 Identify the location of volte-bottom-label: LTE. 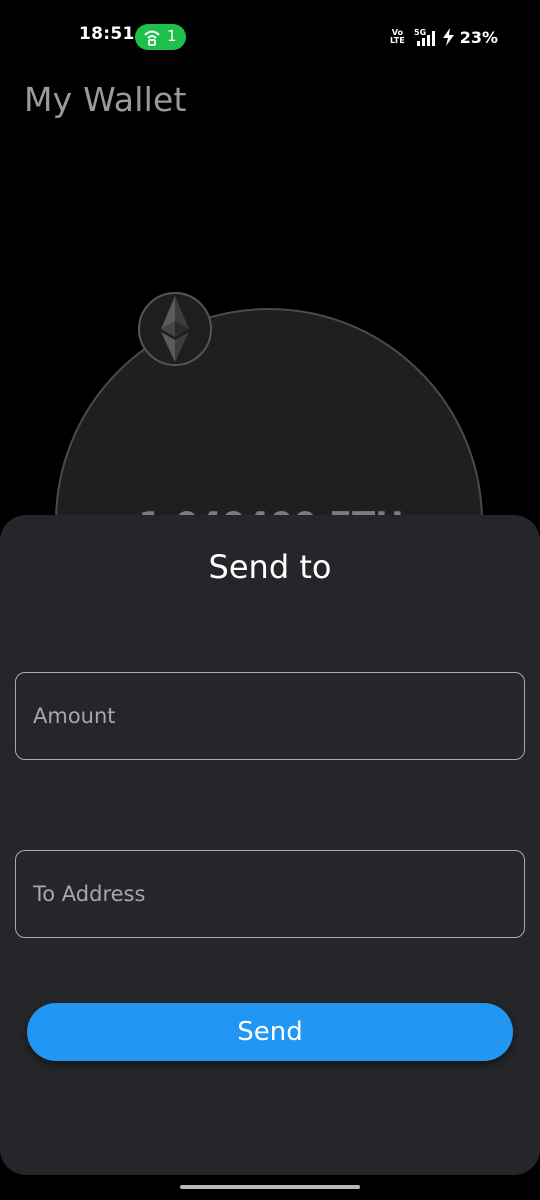
(397, 40).